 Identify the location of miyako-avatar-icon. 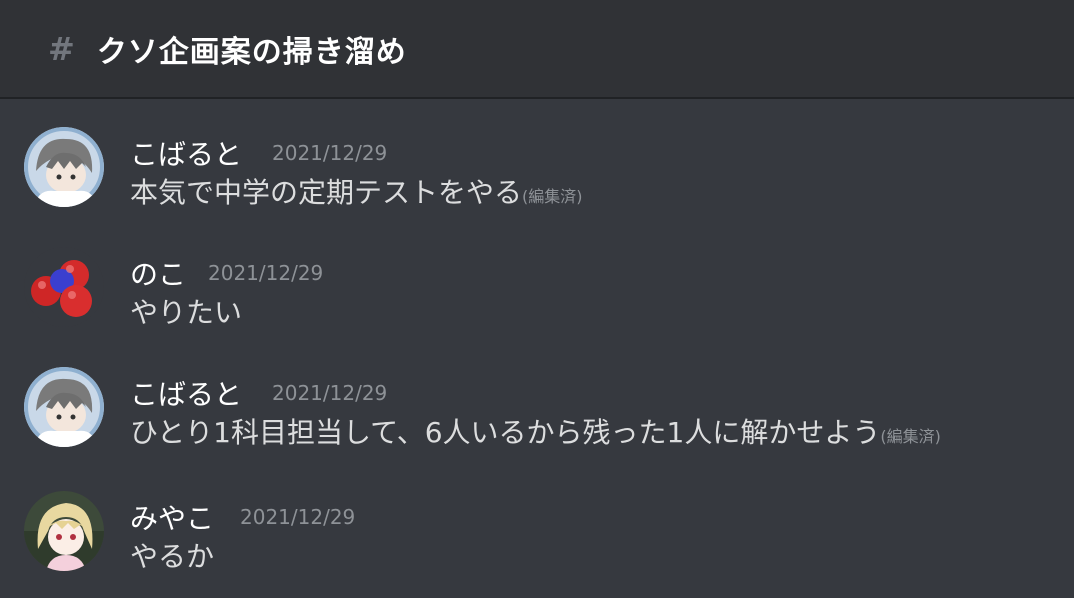
(64, 531).